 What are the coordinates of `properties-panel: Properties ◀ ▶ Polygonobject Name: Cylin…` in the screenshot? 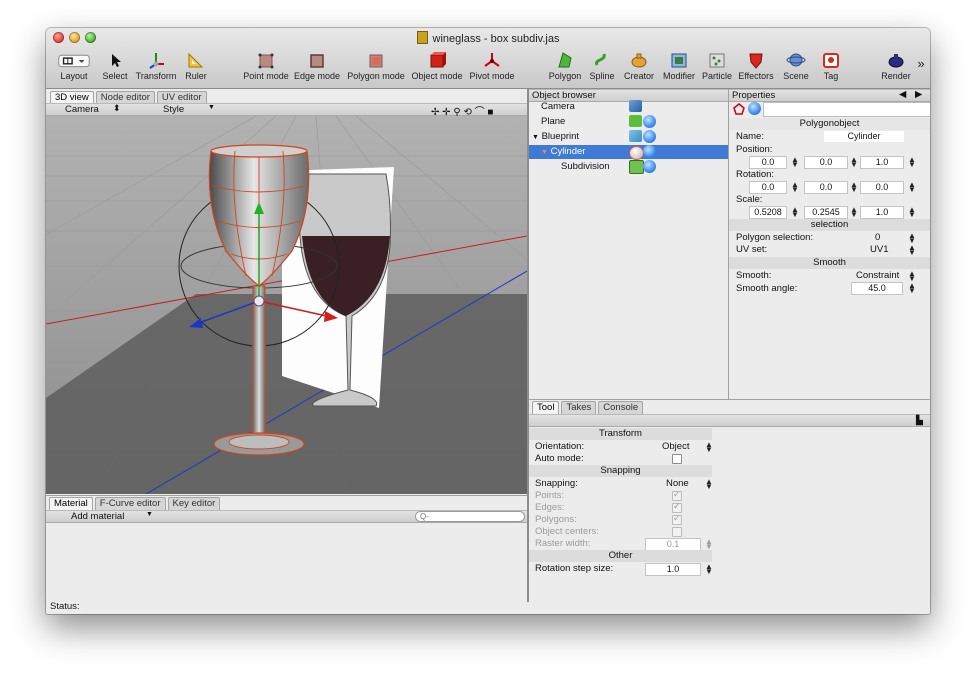 It's located at (829, 244).